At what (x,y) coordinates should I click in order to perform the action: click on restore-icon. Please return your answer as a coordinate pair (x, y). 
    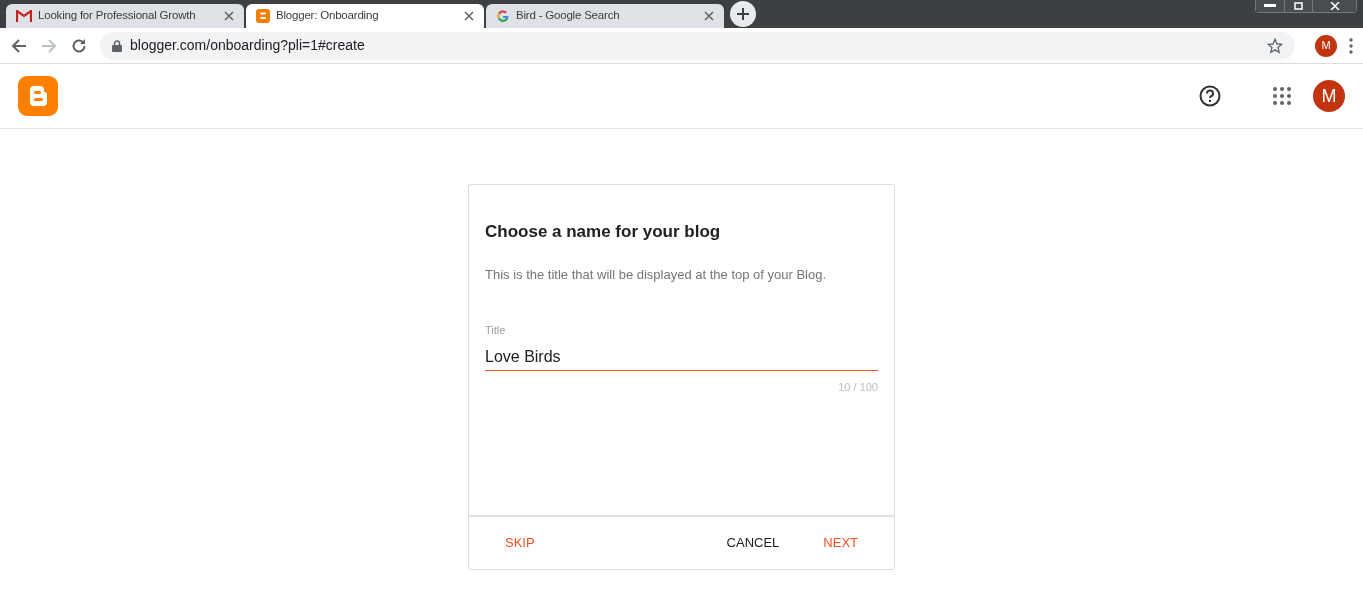
    Looking at the image, I should click on (1298, 6).